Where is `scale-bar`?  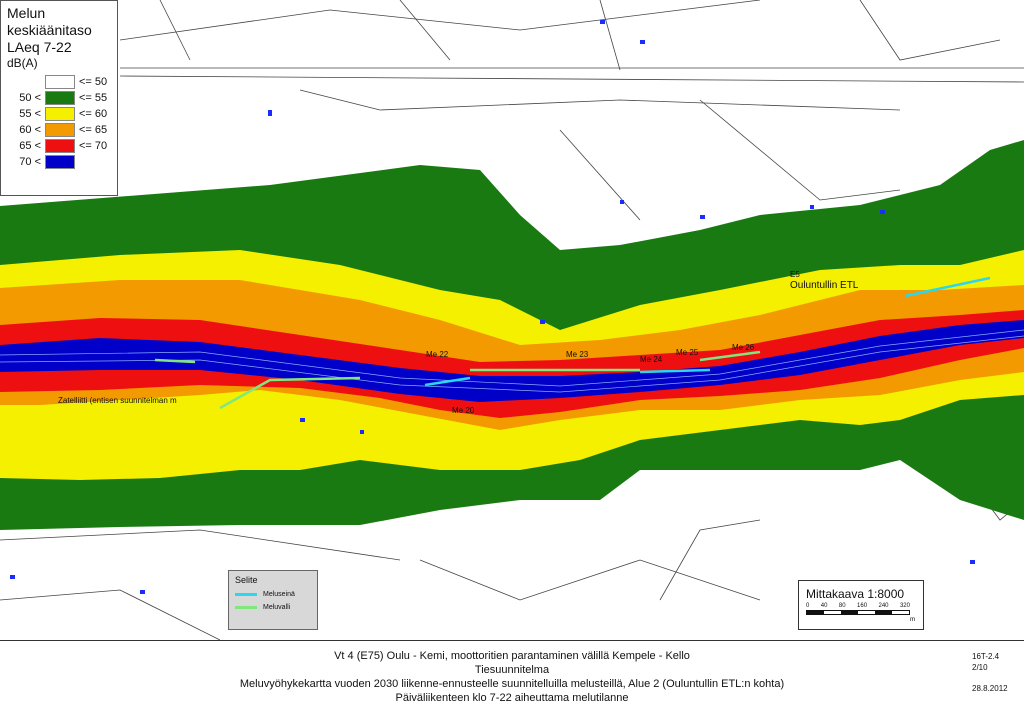 scale-bar is located at coordinates (858, 612).